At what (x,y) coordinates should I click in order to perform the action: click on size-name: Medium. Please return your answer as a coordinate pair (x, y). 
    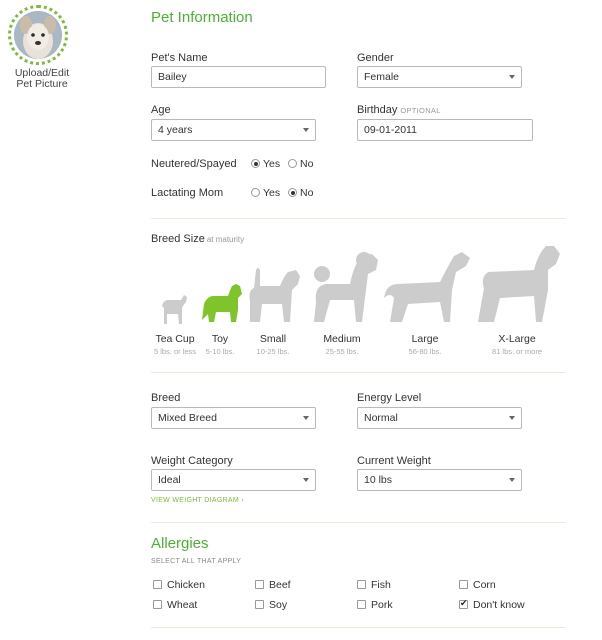
    Looking at the image, I should click on (342, 339).